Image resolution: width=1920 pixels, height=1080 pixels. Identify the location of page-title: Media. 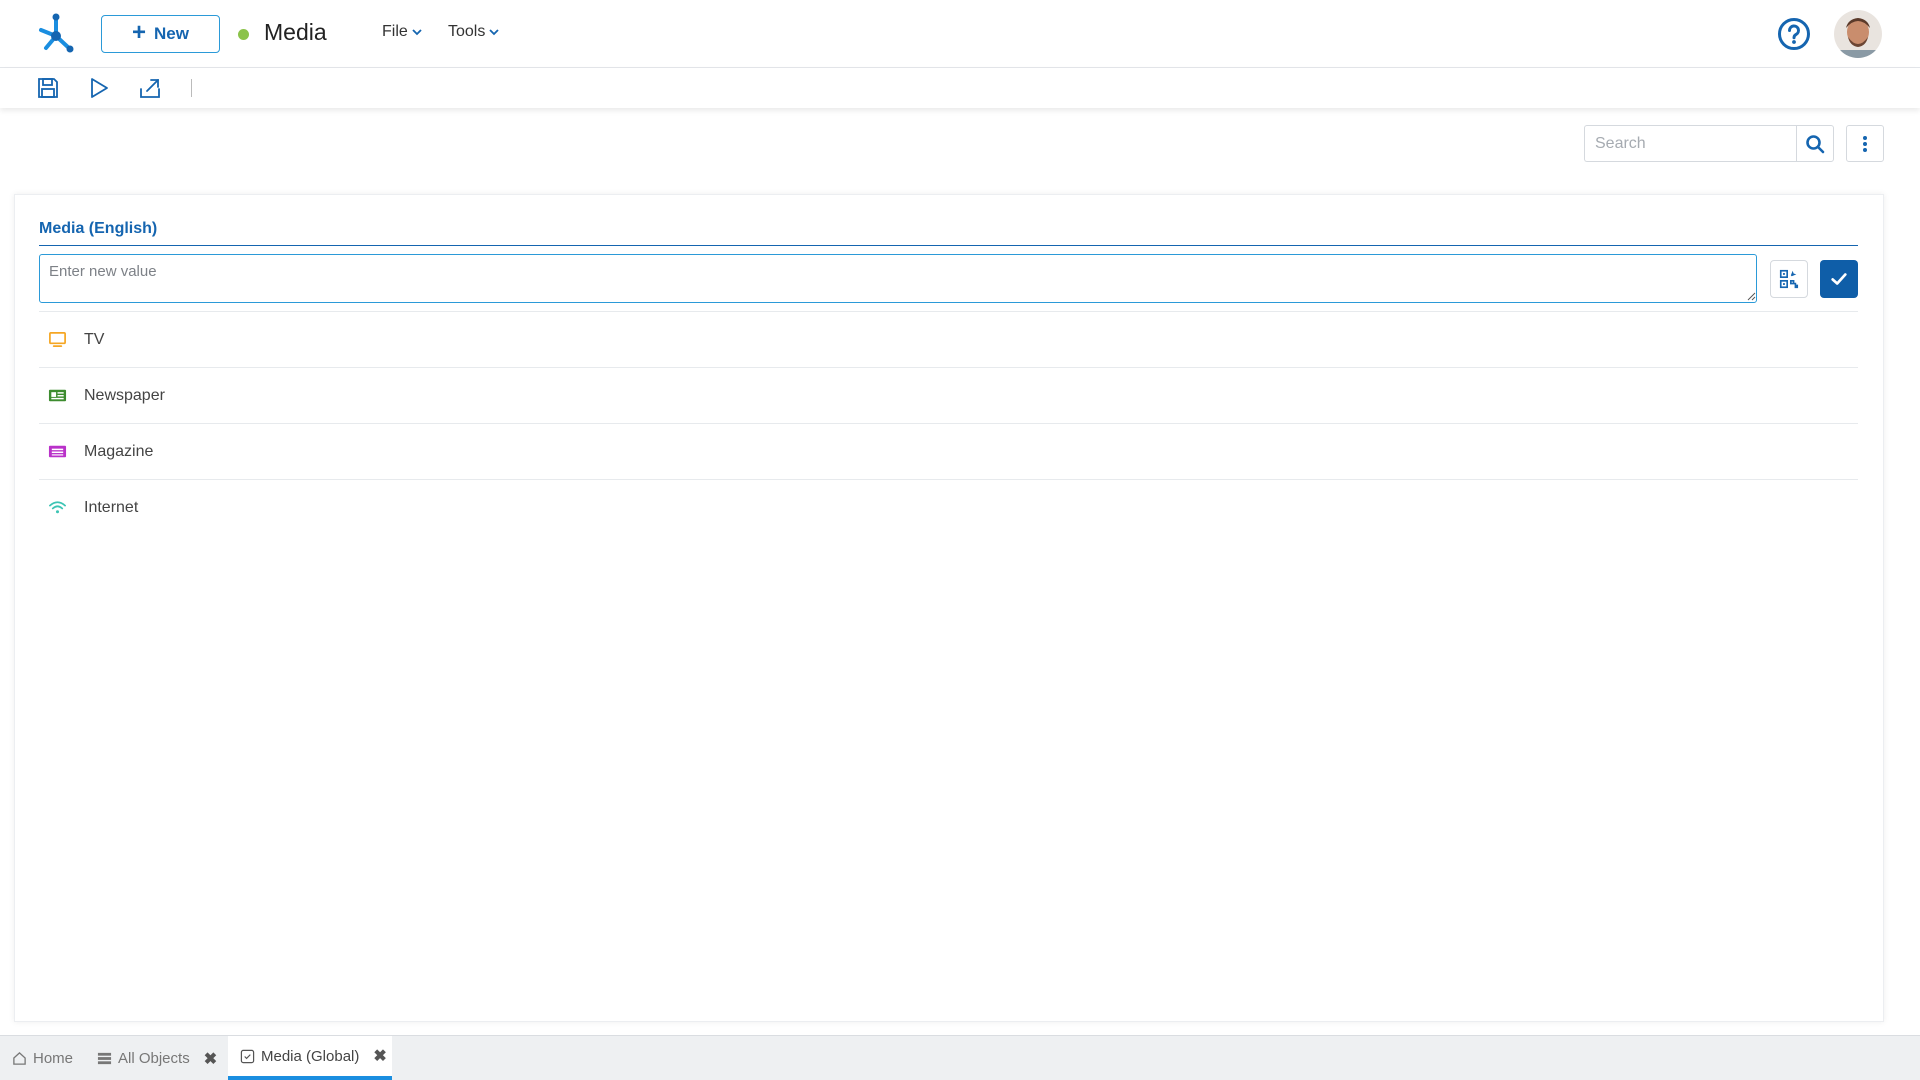
(295, 32).